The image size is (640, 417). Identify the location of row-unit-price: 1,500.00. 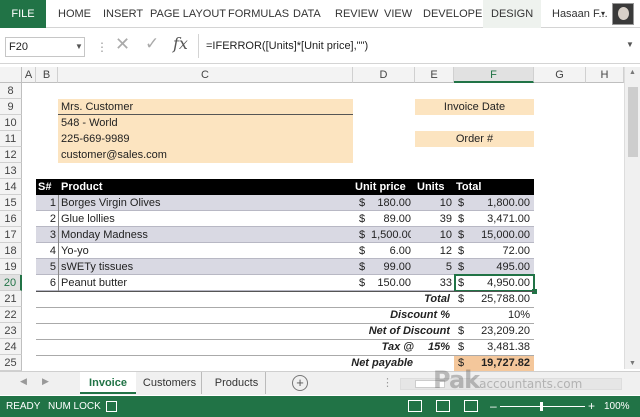
(391, 235).